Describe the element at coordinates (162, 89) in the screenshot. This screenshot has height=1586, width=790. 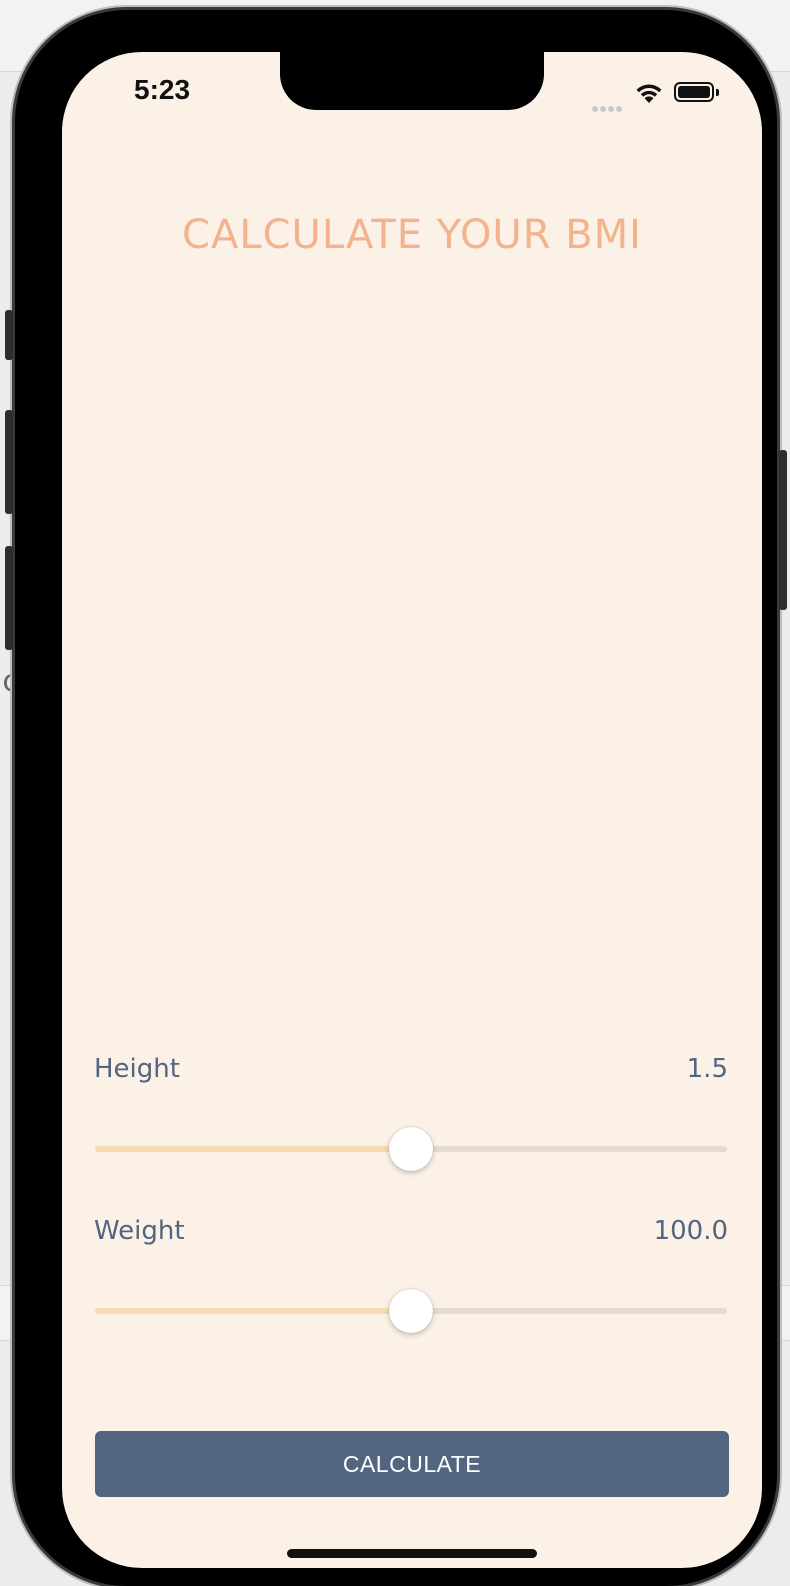
I see `status-time: 5:23` at that location.